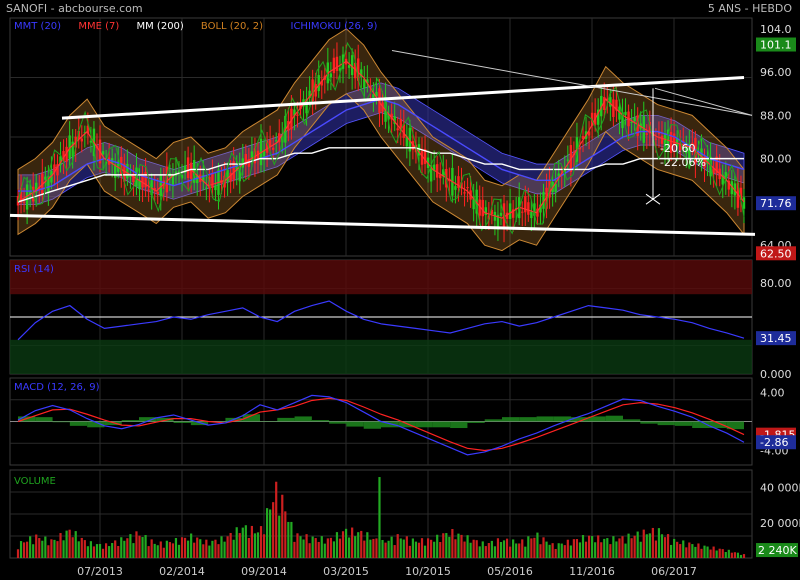  What do you see at coordinates (776, 374) in the screenshot?
I see `y-tick-label: 0.000` at bounding box center [776, 374].